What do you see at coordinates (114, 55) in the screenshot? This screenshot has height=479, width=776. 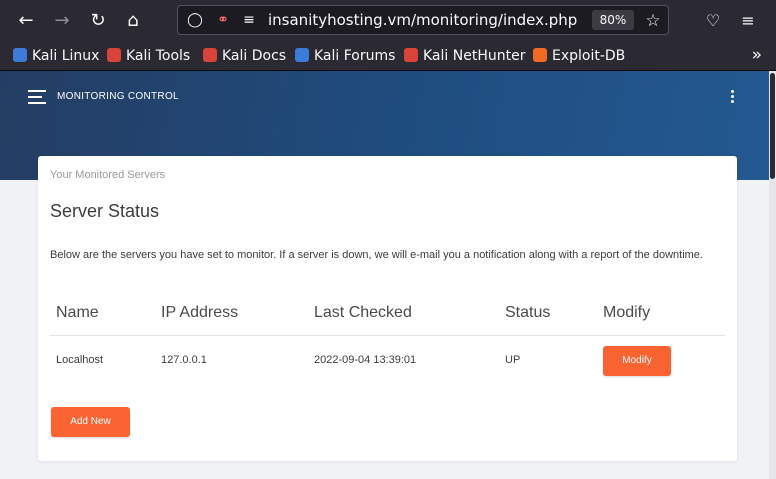 I see `kali-tools-icon` at bounding box center [114, 55].